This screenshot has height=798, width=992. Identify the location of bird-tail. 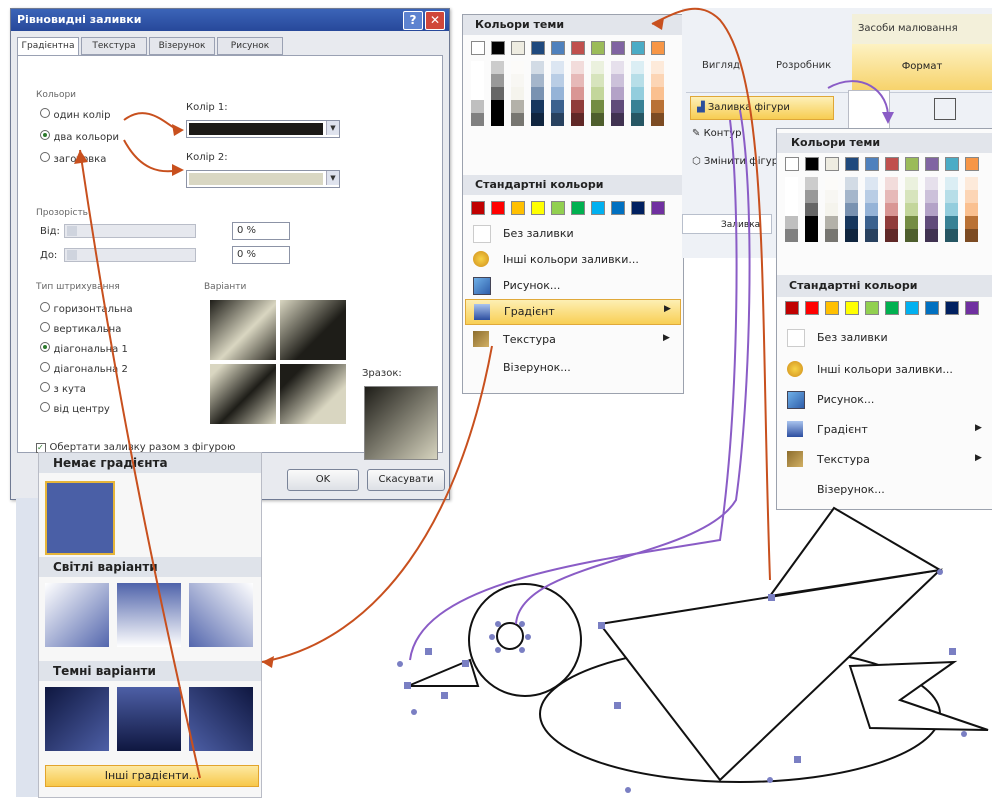
(918, 695).